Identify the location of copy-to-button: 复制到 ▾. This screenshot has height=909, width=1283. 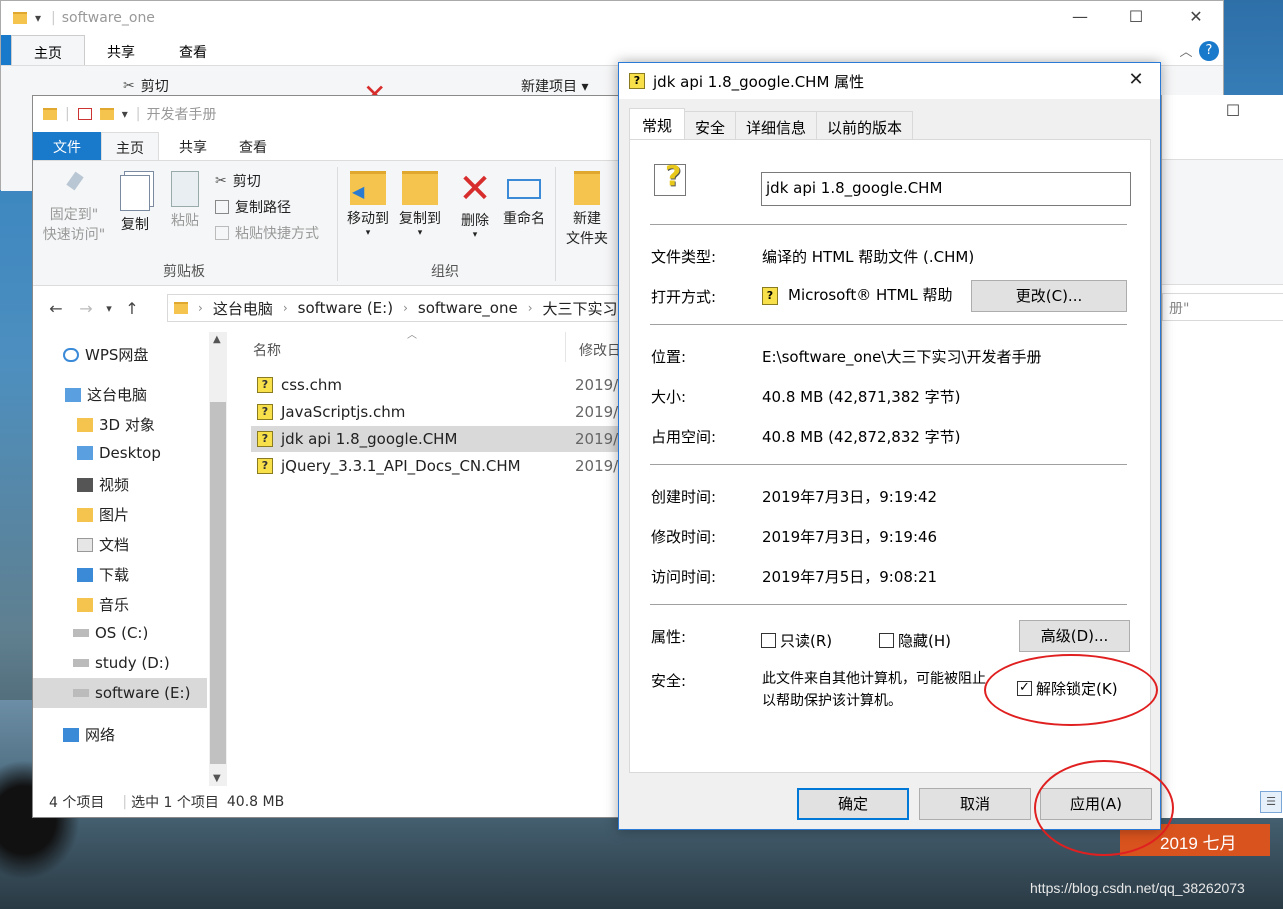
(420, 204).